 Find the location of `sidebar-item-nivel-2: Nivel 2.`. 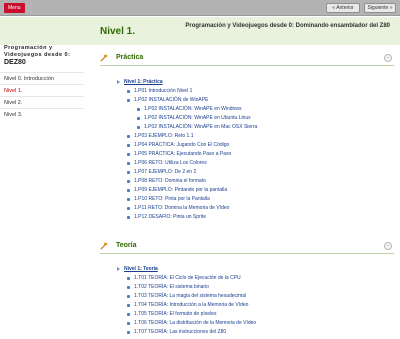

sidebar-item-nivel-2: Nivel 2. is located at coordinates (42, 102).